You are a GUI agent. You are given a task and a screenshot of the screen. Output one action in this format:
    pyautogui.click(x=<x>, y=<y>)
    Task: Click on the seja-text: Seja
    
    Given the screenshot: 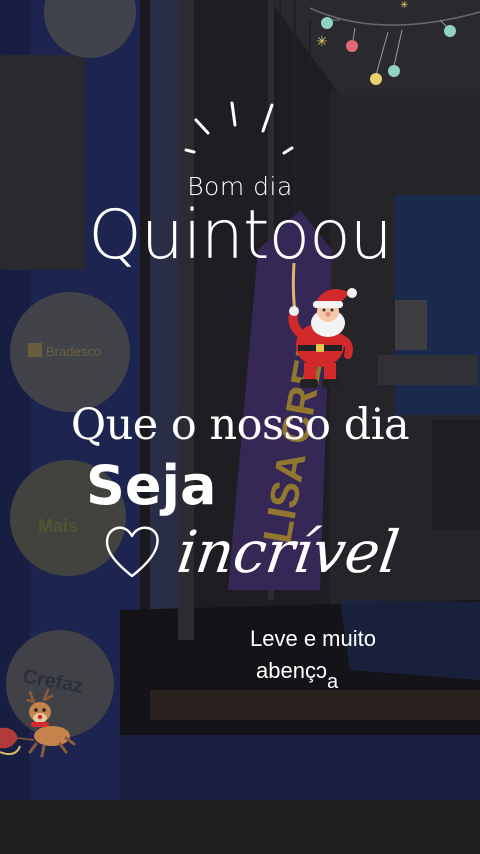 What is the action you would take?
    pyautogui.click(x=151, y=485)
    